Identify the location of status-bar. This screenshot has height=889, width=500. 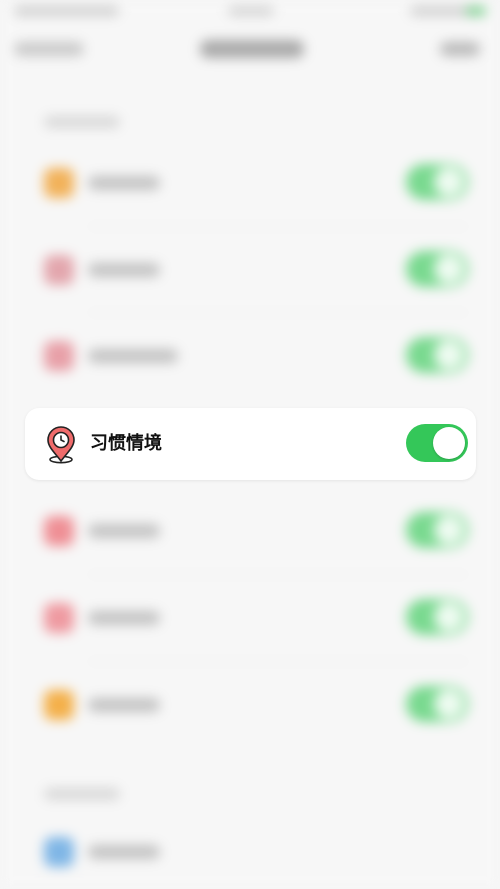
(250, 13).